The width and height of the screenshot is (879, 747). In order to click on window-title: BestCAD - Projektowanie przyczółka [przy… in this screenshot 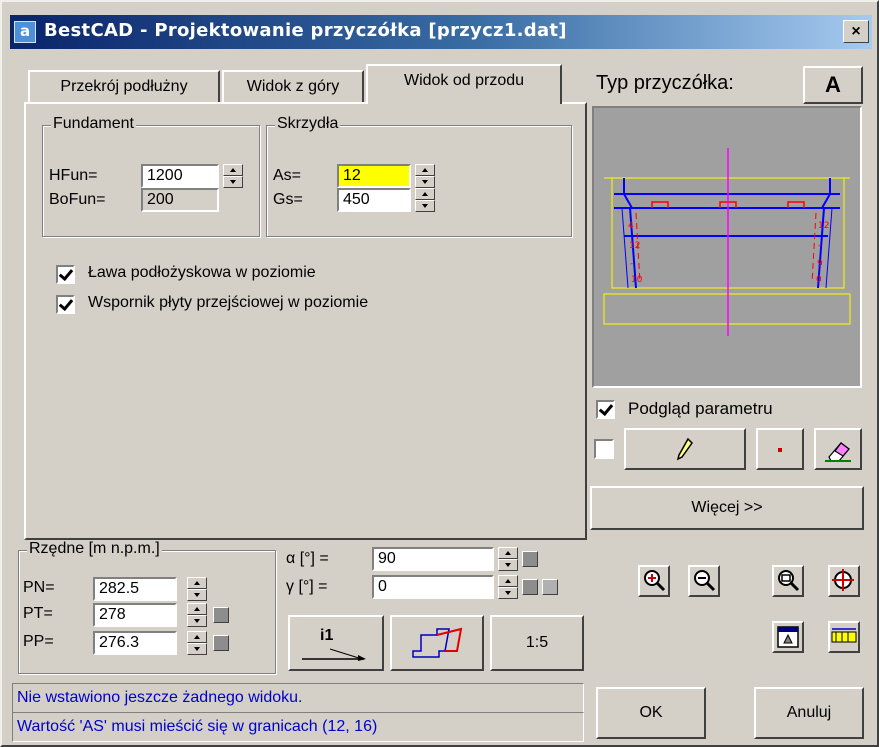, I will do `click(305, 30)`.